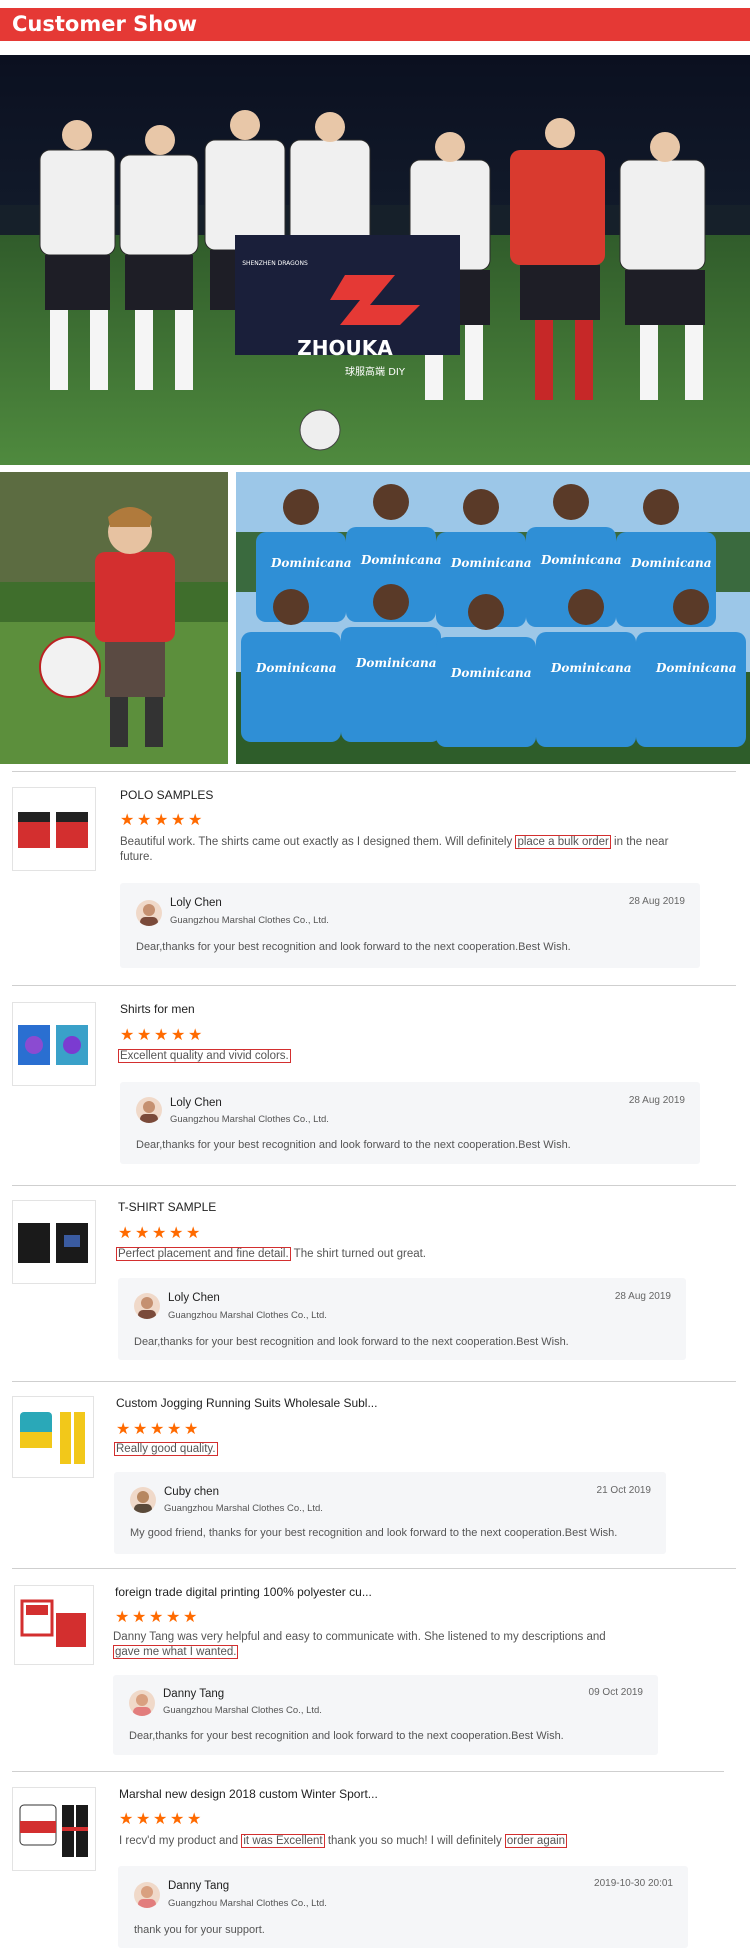 The image size is (750, 1956). Describe the element at coordinates (393, 1056) in the screenshot. I see `review-text: Excellent quality and vivid colors.` at that location.